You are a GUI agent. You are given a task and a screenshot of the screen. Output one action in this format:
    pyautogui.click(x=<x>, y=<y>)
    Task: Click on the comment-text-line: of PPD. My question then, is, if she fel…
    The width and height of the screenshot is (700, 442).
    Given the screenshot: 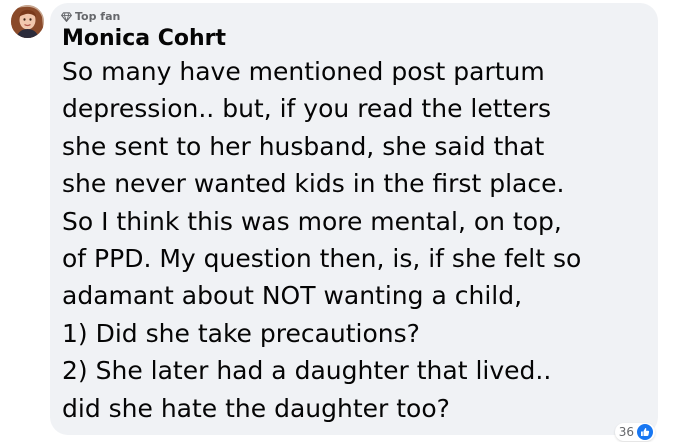 What is the action you would take?
    pyautogui.click(x=322, y=259)
    